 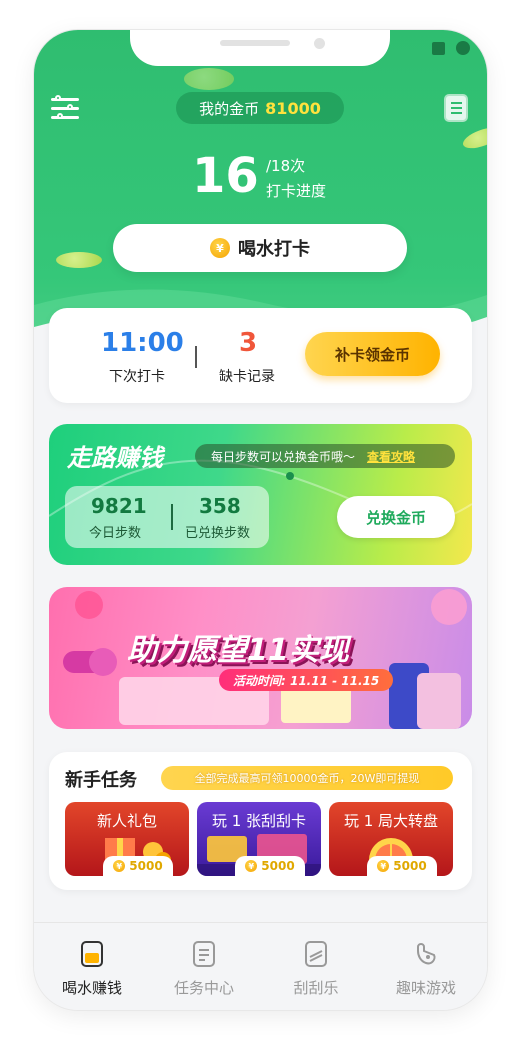 What do you see at coordinates (255, 43) in the screenshot?
I see `speaker` at bounding box center [255, 43].